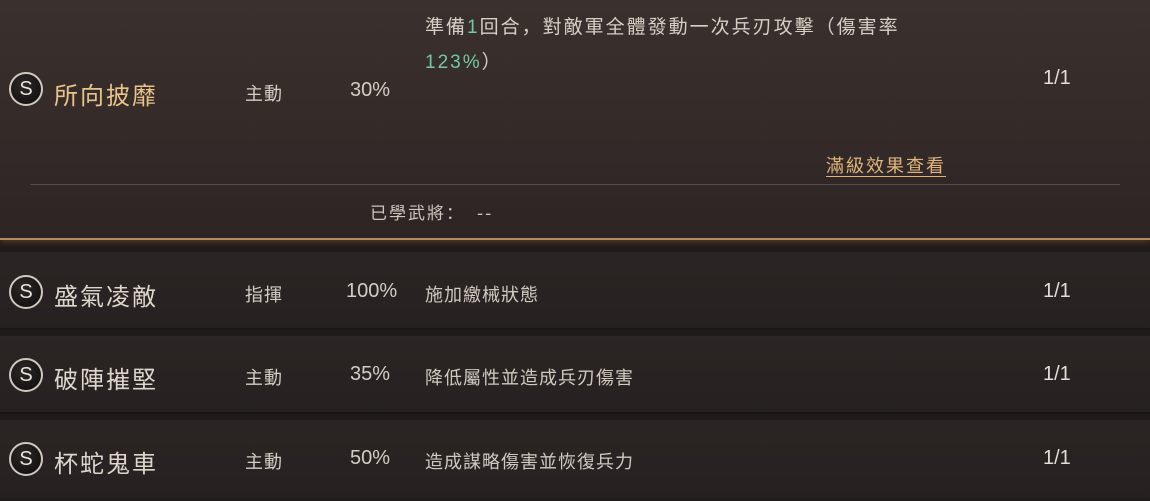 Image resolution: width=1150 pixels, height=501 pixels. What do you see at coordinates (473, 27) in the screenshot?
I see `desc-rounds-number: 1` at bounding box center [473, 27].